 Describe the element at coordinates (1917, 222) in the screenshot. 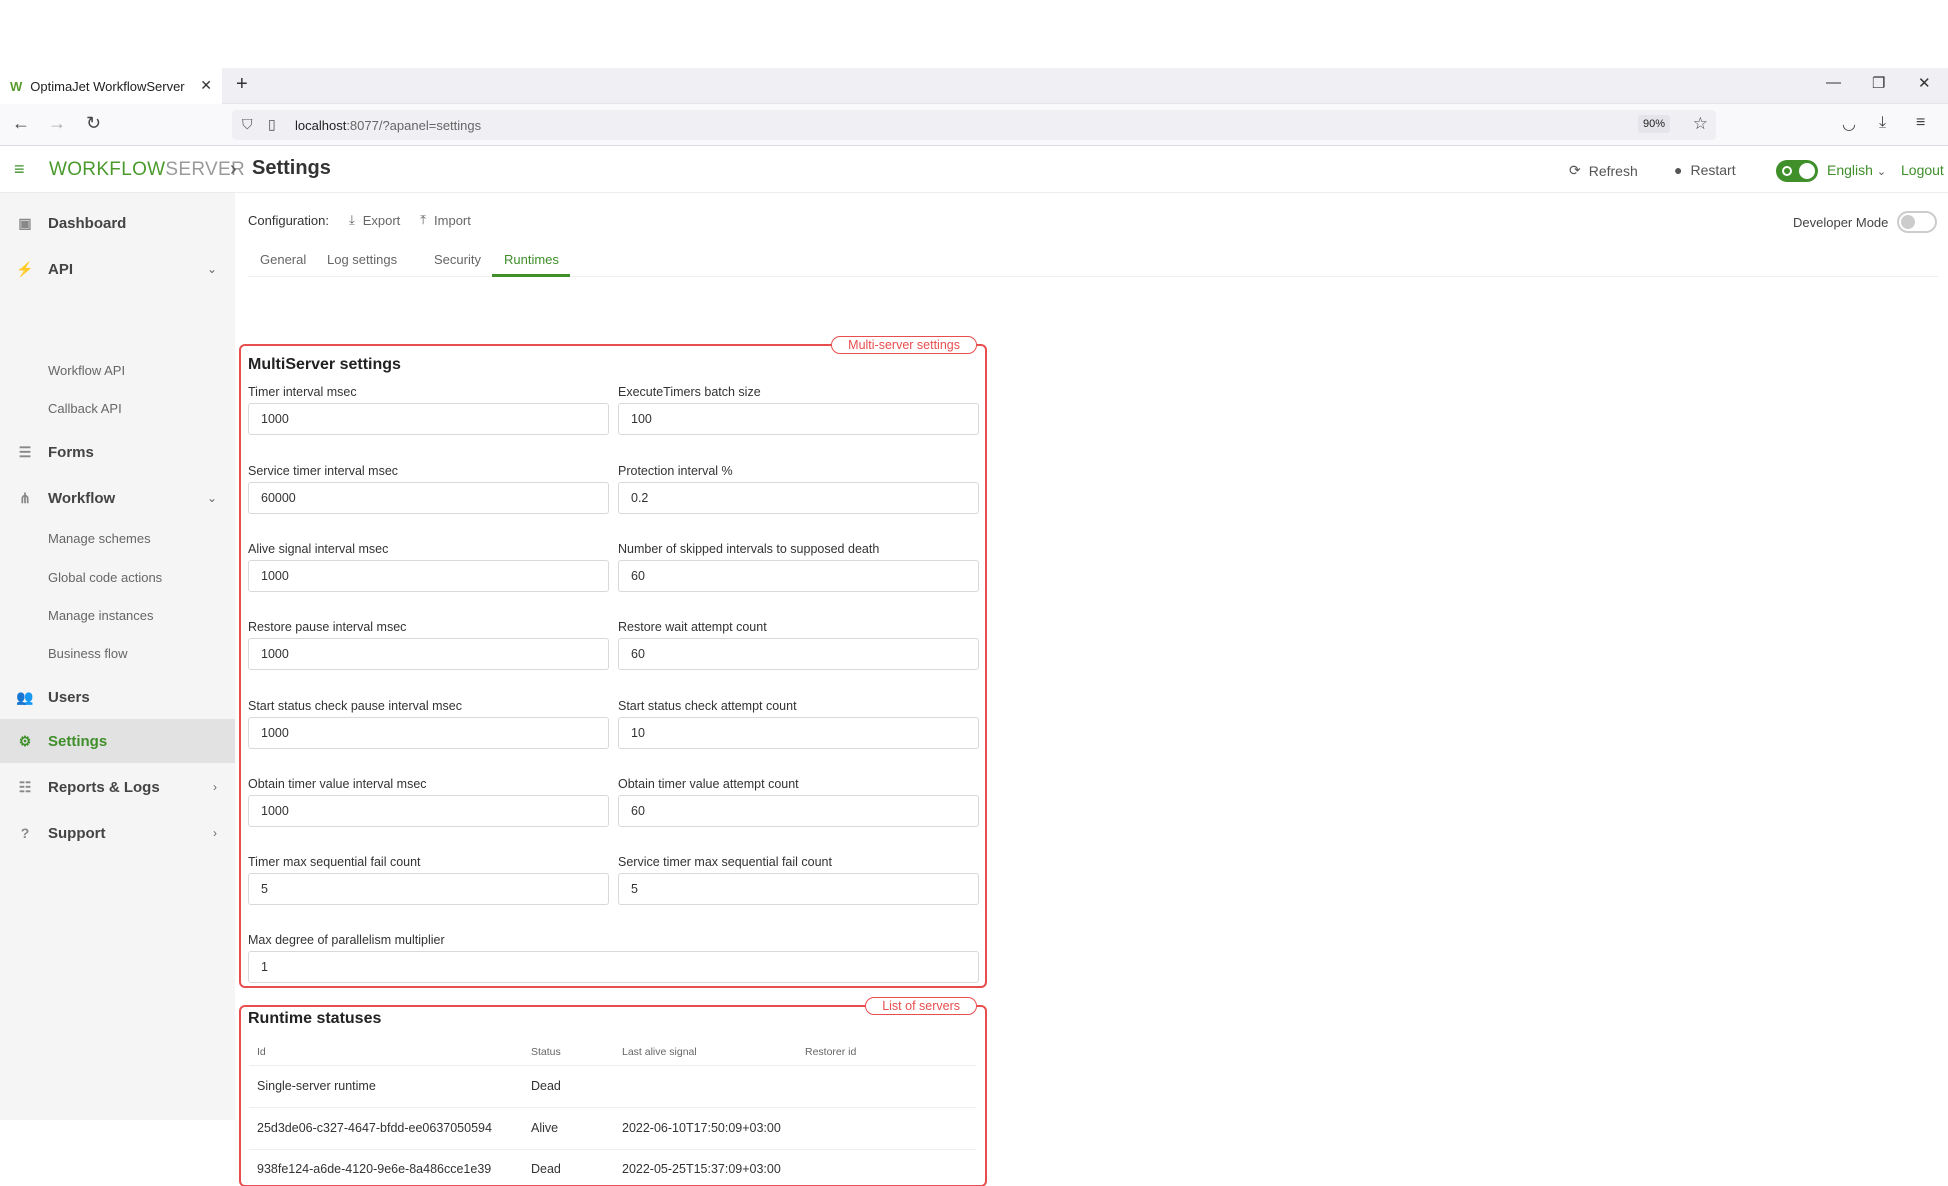

I see `developer-mode-toggle` at that location.